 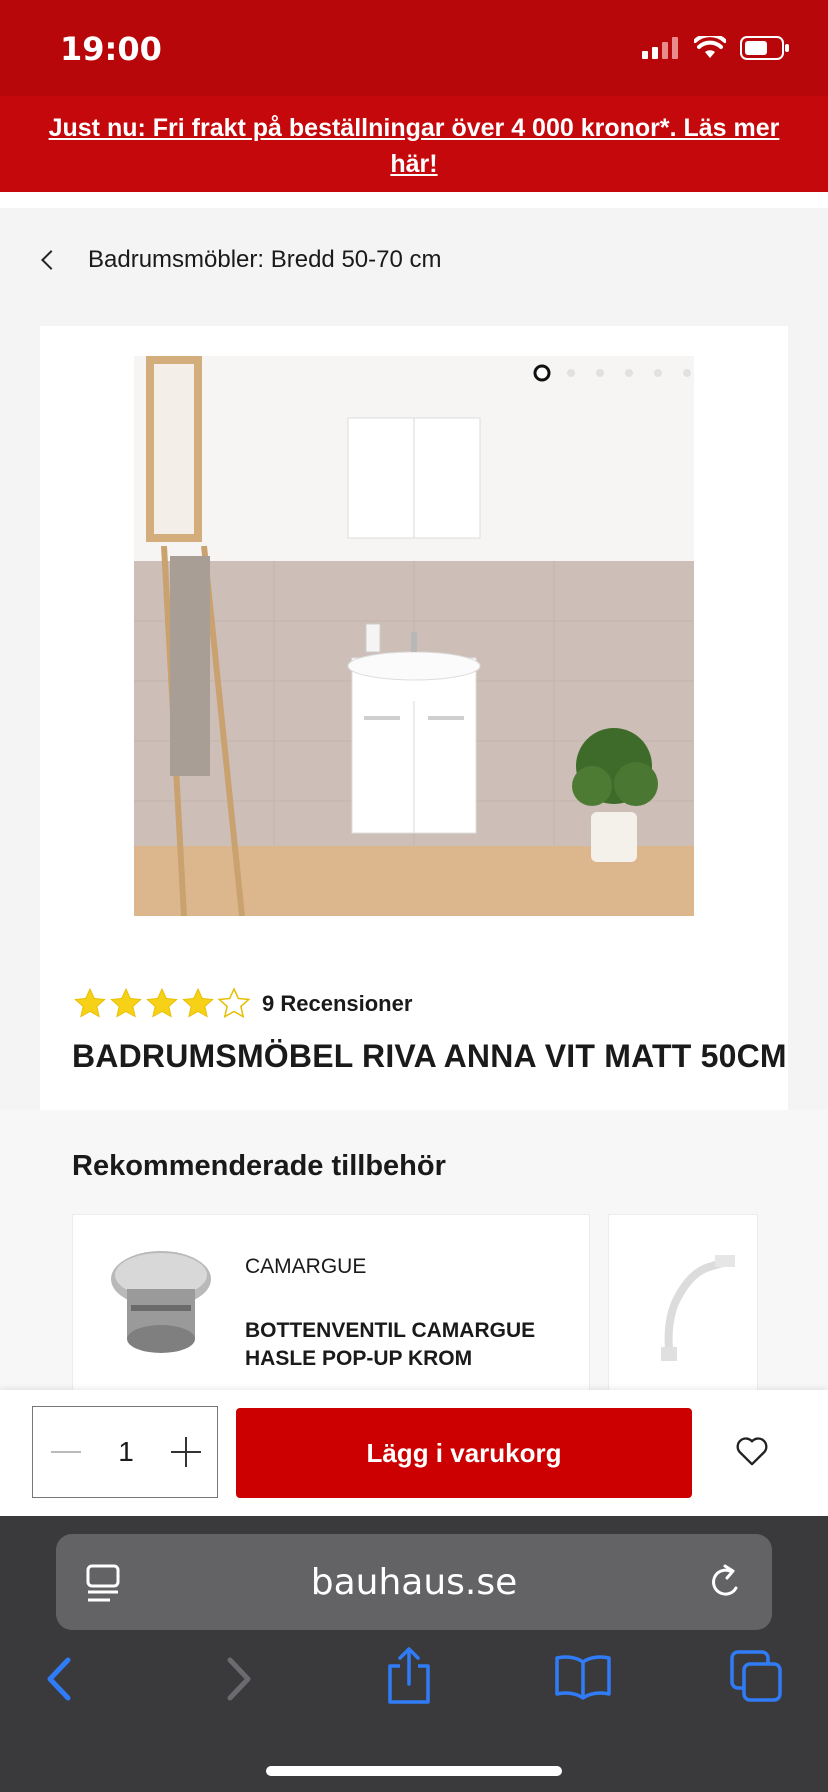 I want to click on tabs-icon, so click(x=756, y=1676).